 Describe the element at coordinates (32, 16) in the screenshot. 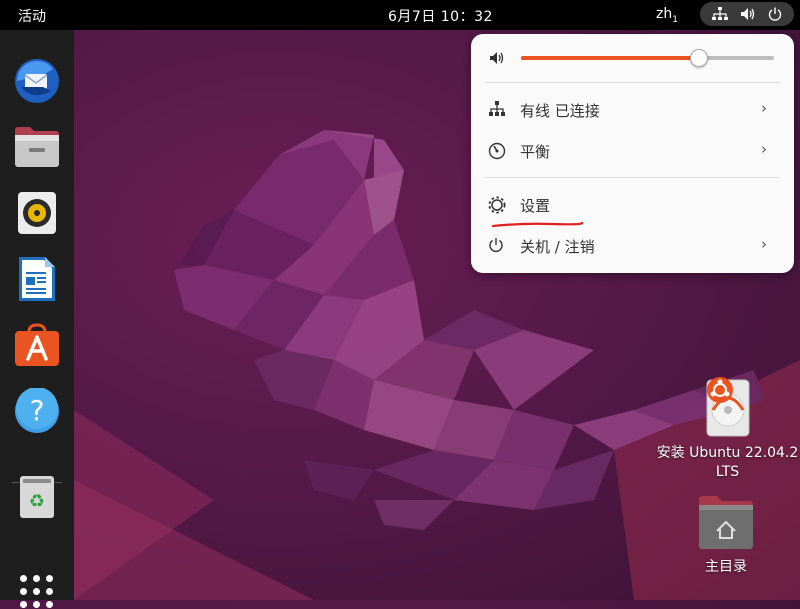

I see `activities-button: 活动` at that location.